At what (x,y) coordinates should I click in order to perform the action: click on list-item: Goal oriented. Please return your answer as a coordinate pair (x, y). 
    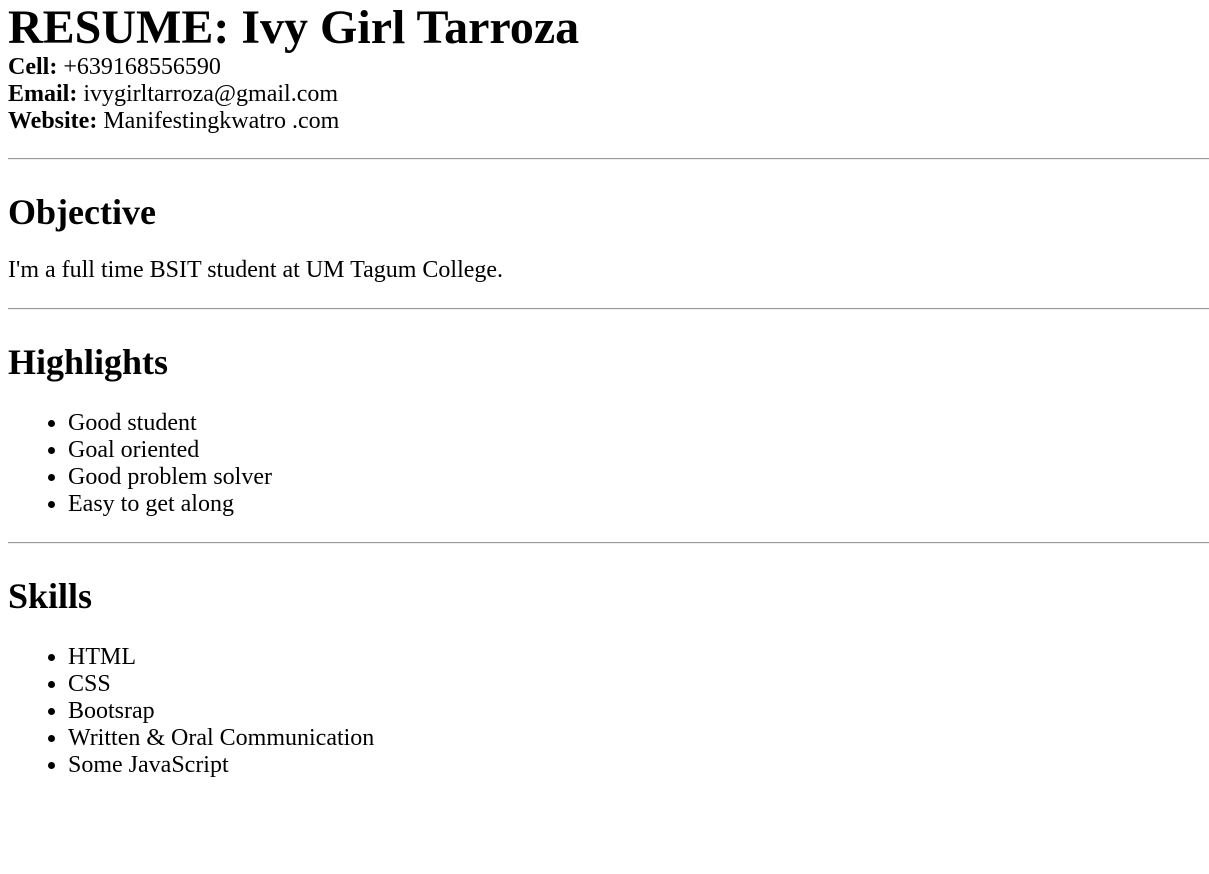
    Looking at the image, I should click on (638, 450).